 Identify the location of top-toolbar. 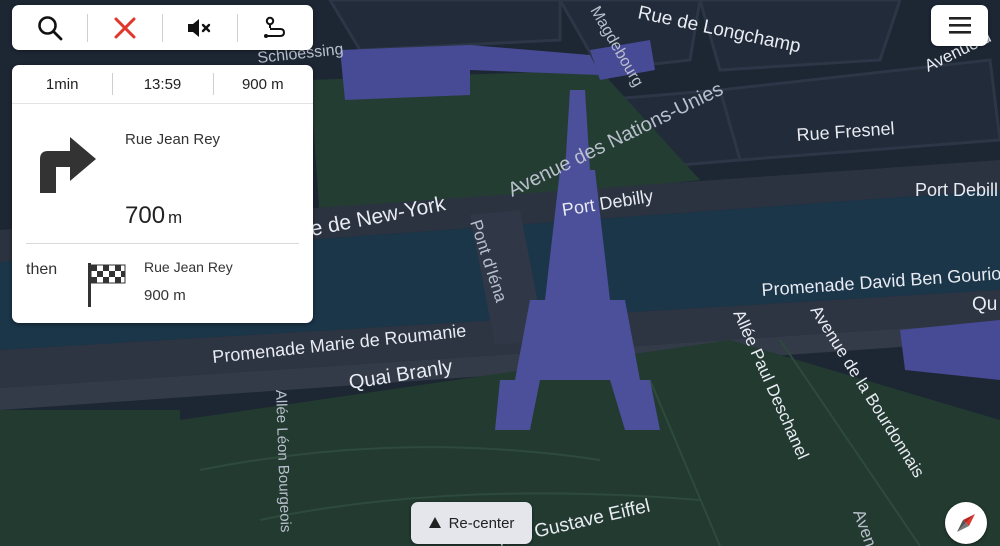
(162, 27).